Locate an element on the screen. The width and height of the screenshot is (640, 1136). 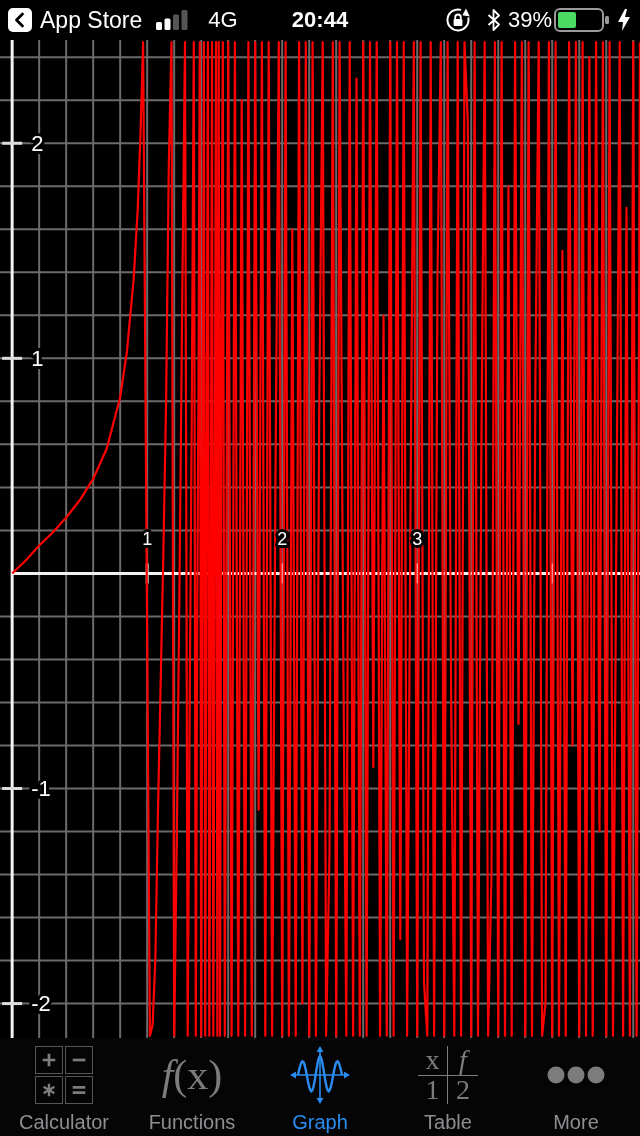
clock-time: 20:44 is located at coordinates (320, 20).